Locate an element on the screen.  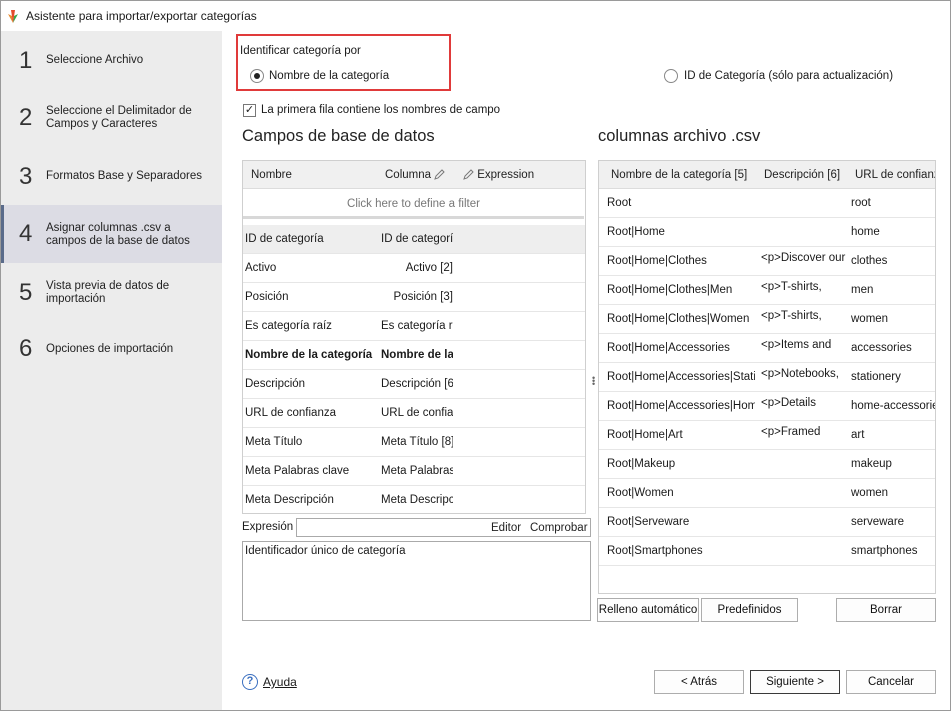
table-row: Meta Título Meta Título [8] is located at coordinates (414, 442).